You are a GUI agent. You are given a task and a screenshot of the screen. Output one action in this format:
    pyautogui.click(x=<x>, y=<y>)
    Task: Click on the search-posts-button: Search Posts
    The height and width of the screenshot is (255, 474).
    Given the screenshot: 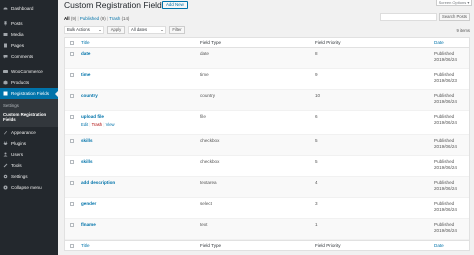 What is the action you would take?
    pyautogui.click(x=454, y=17)
    